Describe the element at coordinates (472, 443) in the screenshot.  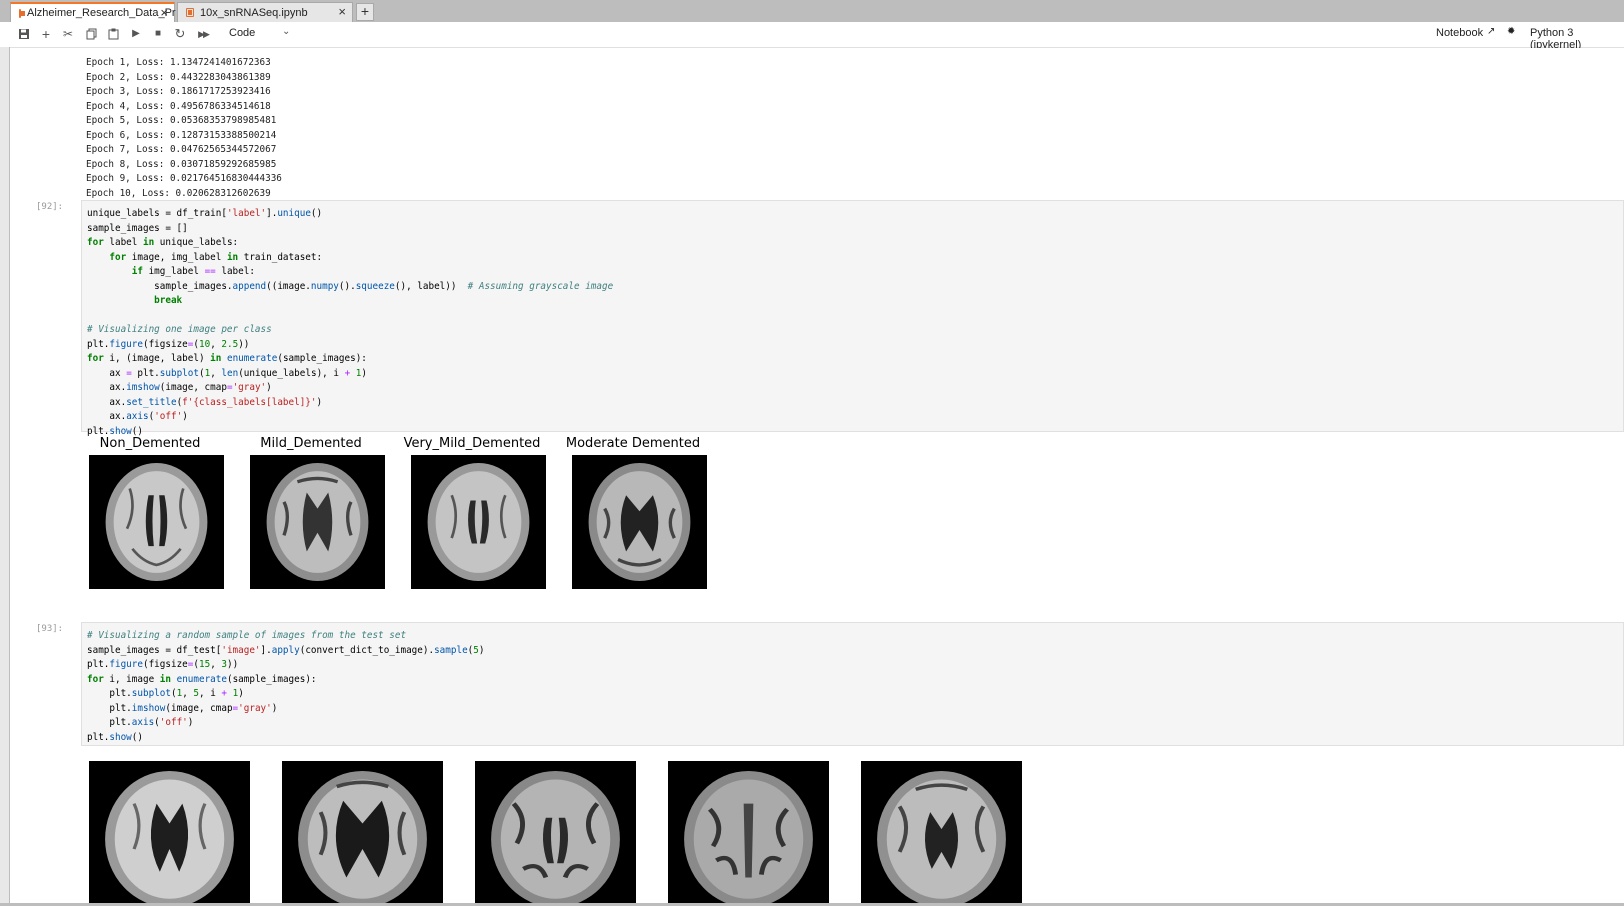
I see `caption-very-mild-demented: Very_Mild_Demented` at that location.